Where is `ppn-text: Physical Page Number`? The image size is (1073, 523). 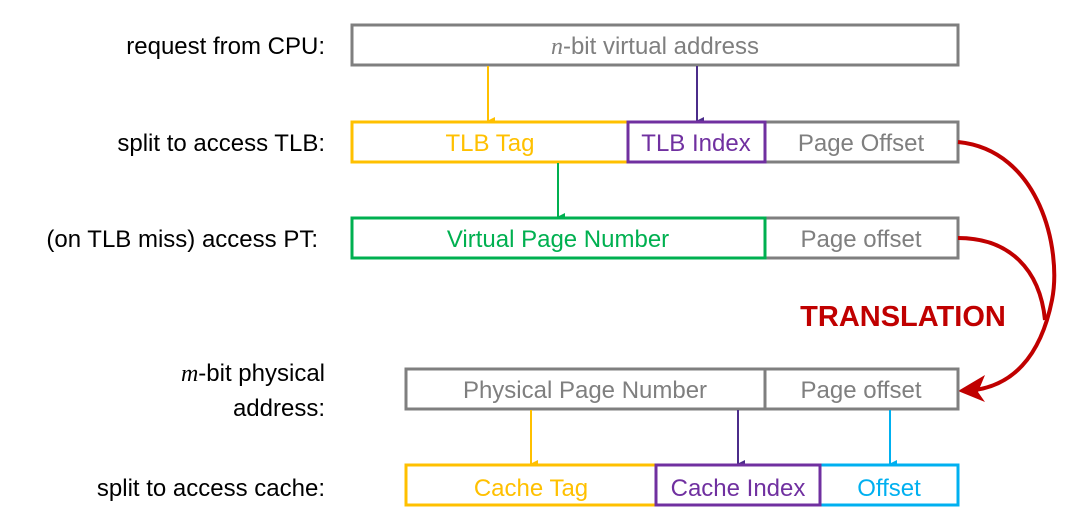
ppn-text: Physical Page Number is located at coordinates (585, 390).